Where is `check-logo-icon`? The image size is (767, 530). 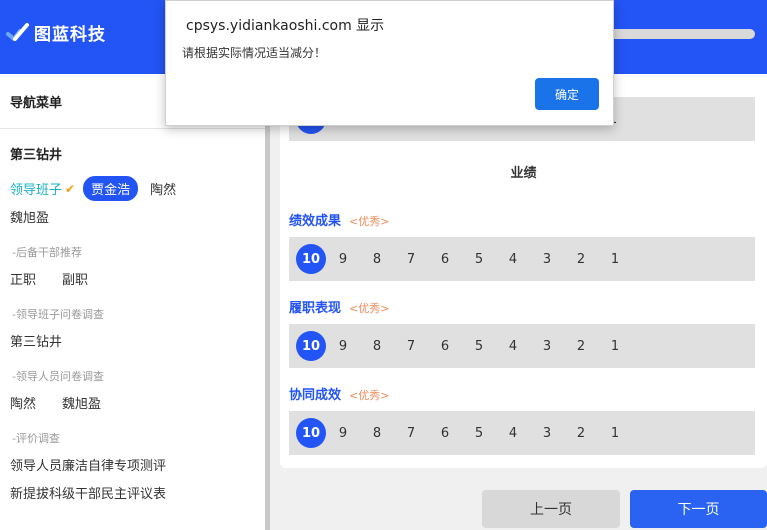
check-logo-icon is located at coordinates (17, 31).